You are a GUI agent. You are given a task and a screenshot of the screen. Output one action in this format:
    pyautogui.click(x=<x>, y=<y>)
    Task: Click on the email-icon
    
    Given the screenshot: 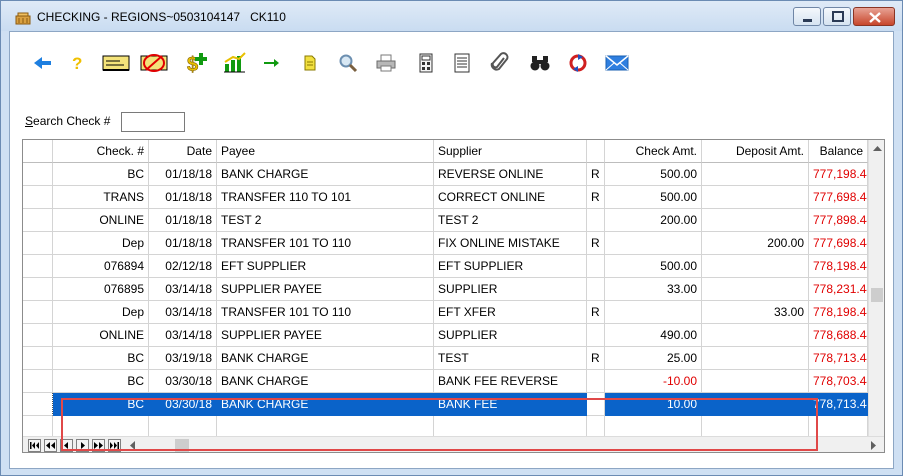 What is the action you would take?
    pyautogui.click(x=617, y=63)
    